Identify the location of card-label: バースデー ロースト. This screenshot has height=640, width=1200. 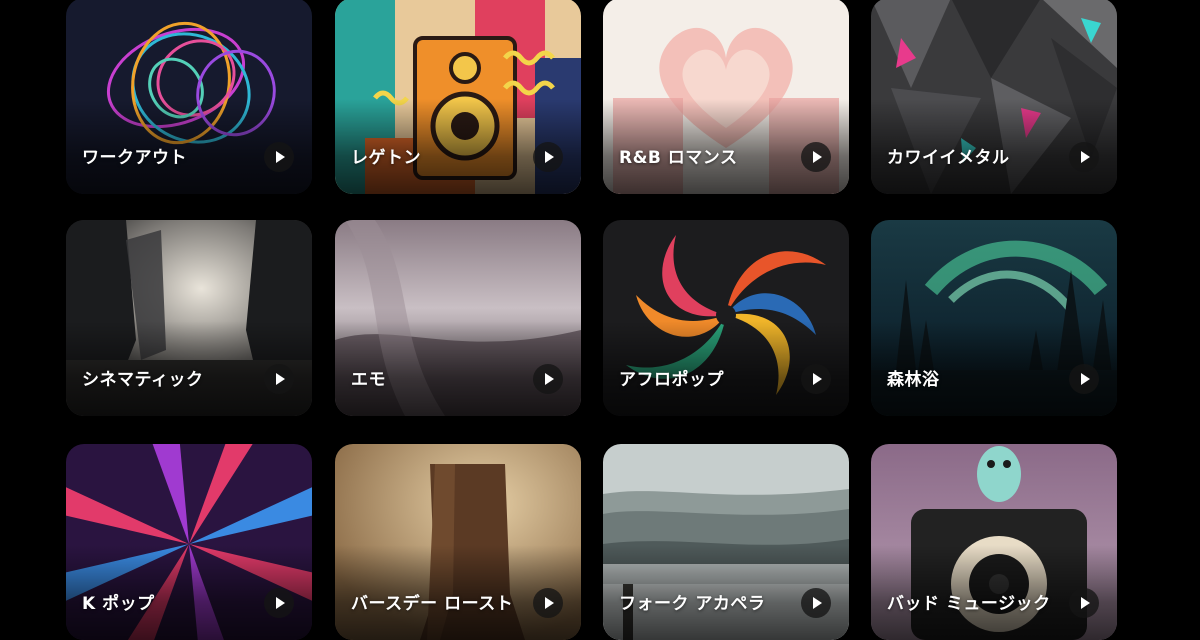
(432, 604).